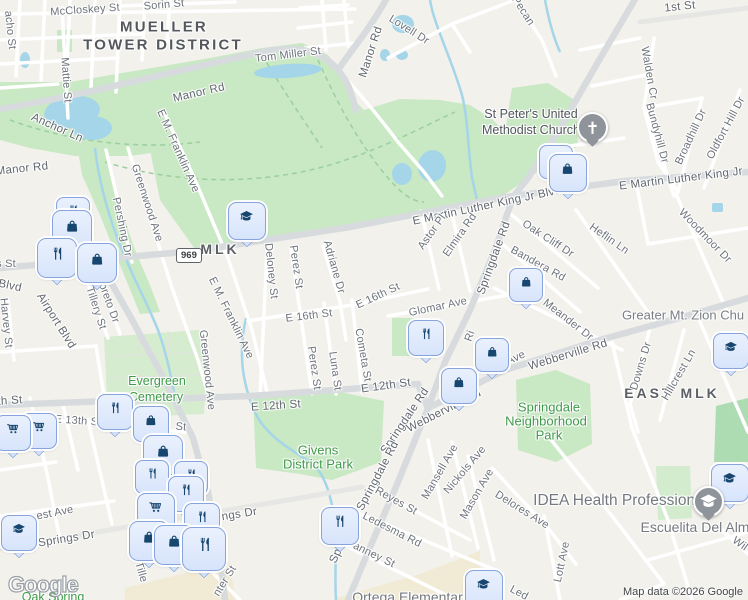  What do you see at coordinates (682, 592) in the screenshot?
I see `map-attribution: Map data ©2026 Google` at bounding box center [682, 592].